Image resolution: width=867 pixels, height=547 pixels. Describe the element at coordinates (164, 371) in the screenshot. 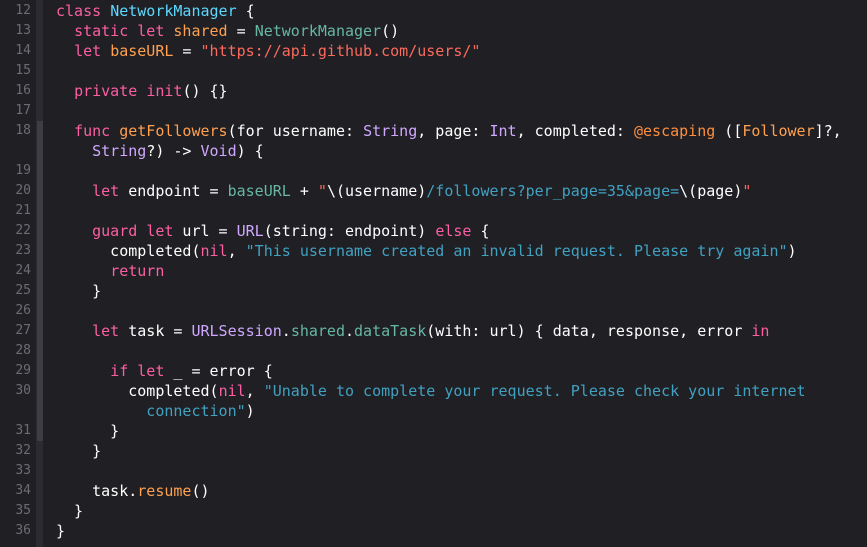

I see `code-text: if let _ = error {` at that location.